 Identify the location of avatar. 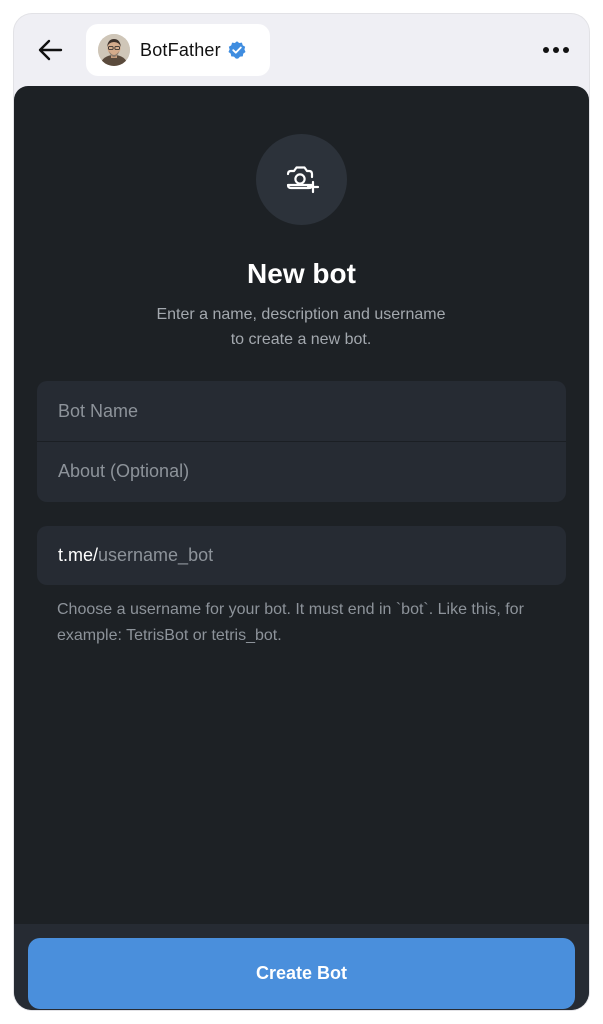
(114, 50).